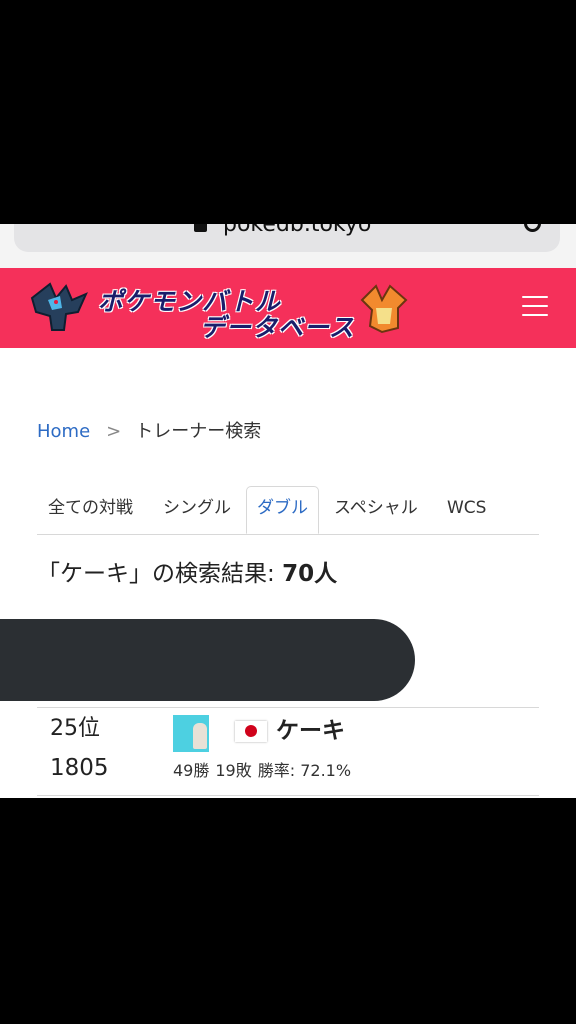  Describe the element at coordinates (160, 574) in the screenshot. I see `result-title-prefix: 「ケーキ」の検索結果:` at that location.